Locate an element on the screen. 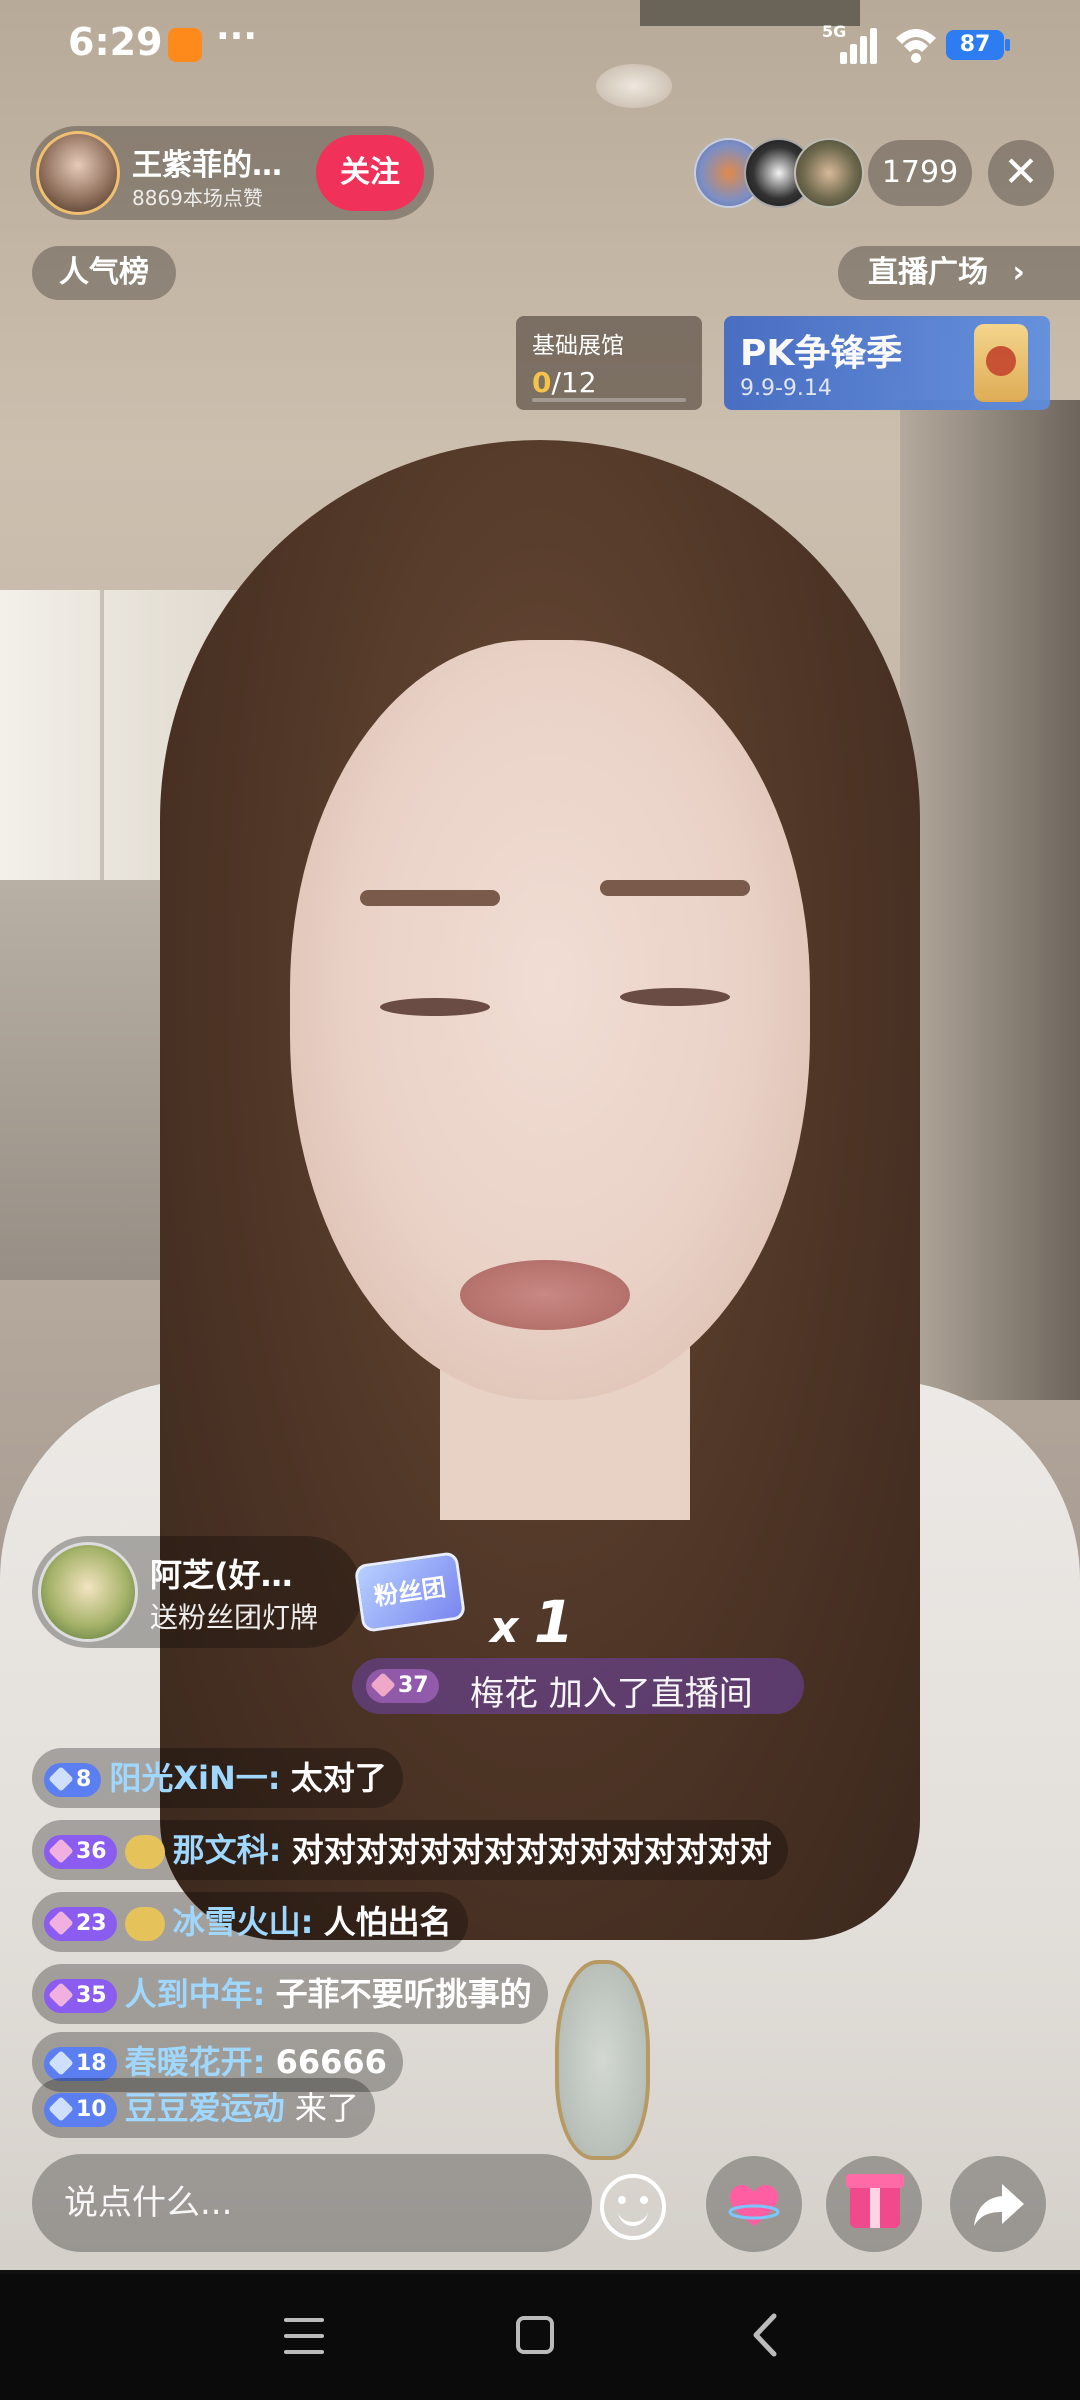 The height and width of the screenshot is (2400, 1080). clock: 6:29 is located at coordinates (115, 42).